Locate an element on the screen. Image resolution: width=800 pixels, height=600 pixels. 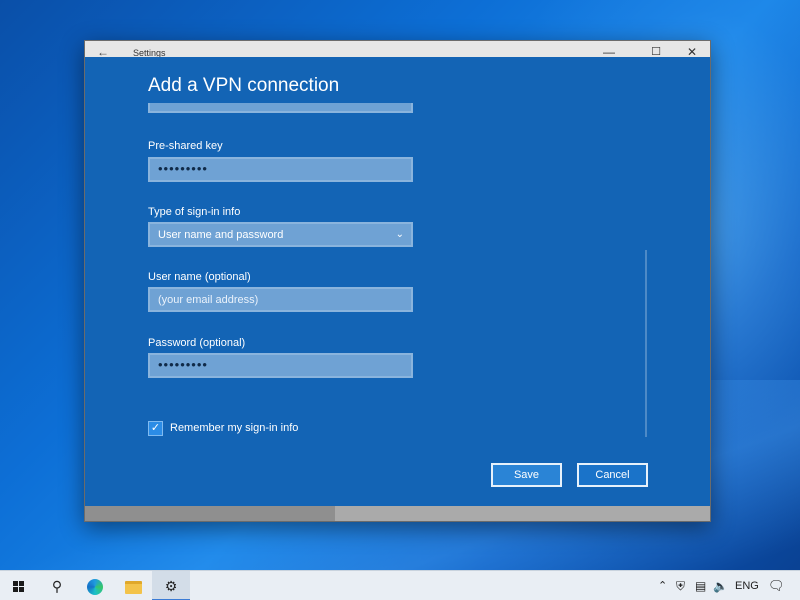
windows-start-icon is located at coordinates (19, 587).